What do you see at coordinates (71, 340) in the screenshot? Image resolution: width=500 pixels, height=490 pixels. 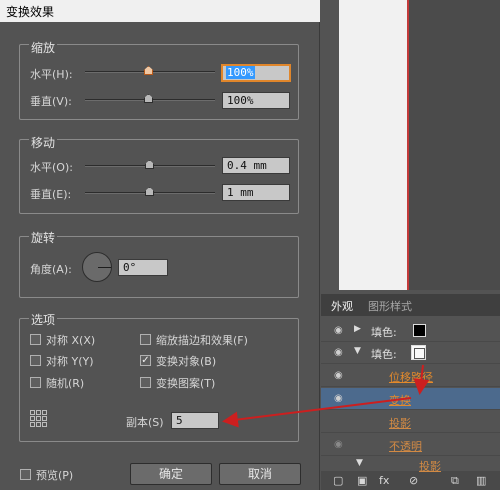 I see `reflect-x-label: 对称 X(X)` at bounding box center [71, 340].